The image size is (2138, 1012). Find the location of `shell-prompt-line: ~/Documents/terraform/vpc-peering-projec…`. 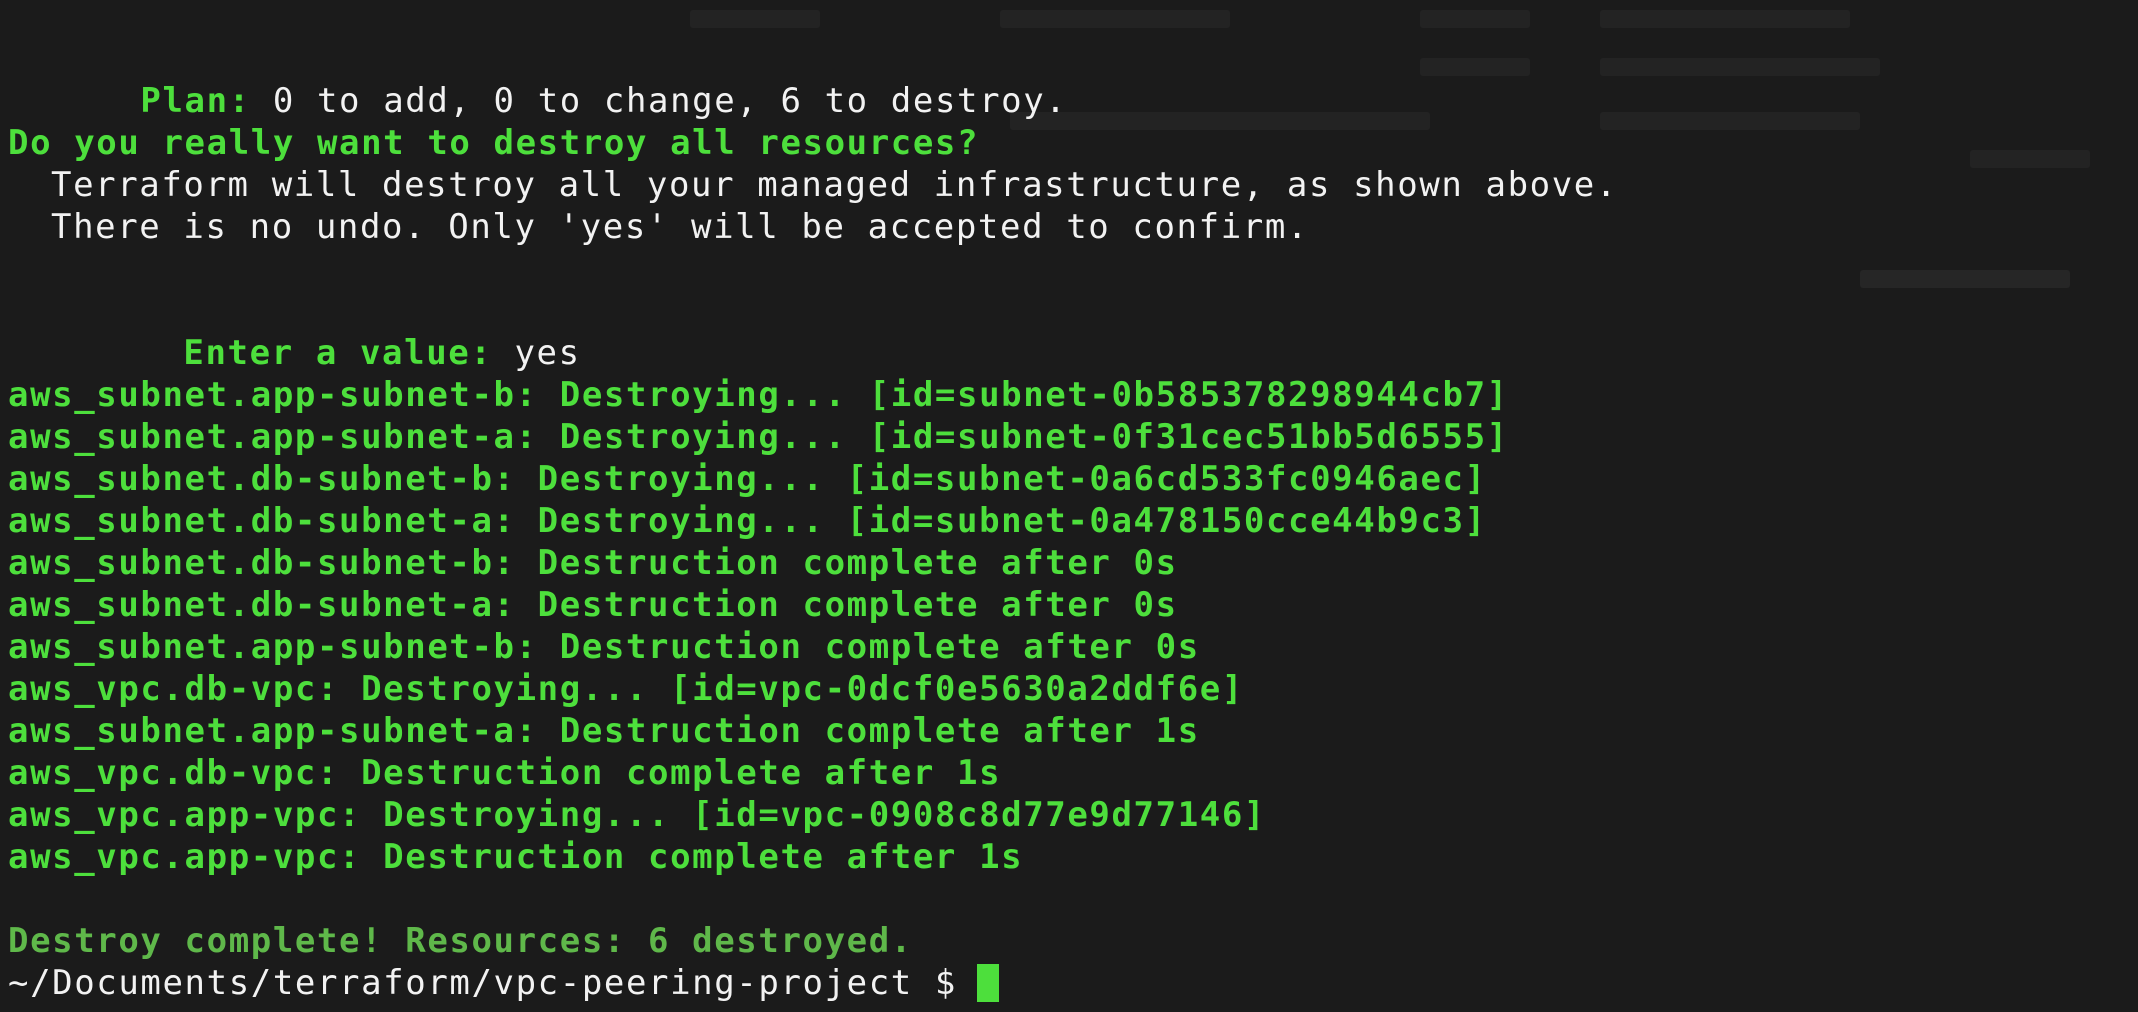

shell-prompt-line: ~/Documents/terraform/vpc-peering-projec… is located at coordinates (813, 983).